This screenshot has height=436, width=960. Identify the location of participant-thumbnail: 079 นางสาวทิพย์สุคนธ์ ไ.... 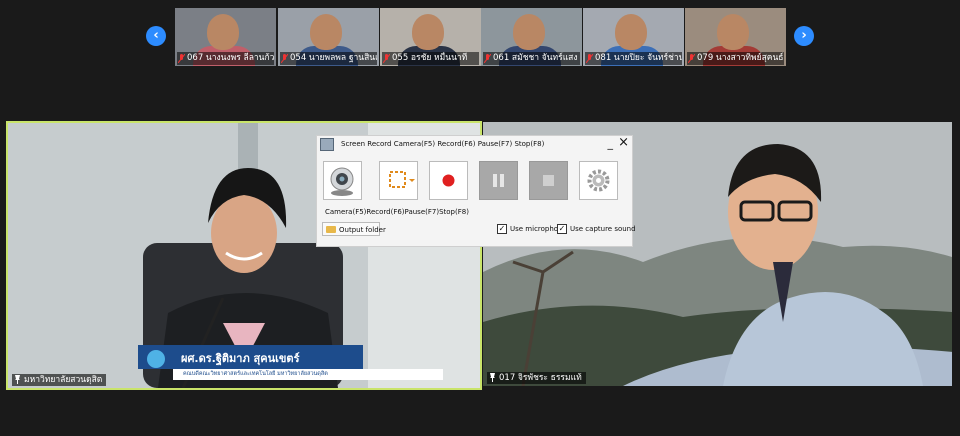
(735, 37).